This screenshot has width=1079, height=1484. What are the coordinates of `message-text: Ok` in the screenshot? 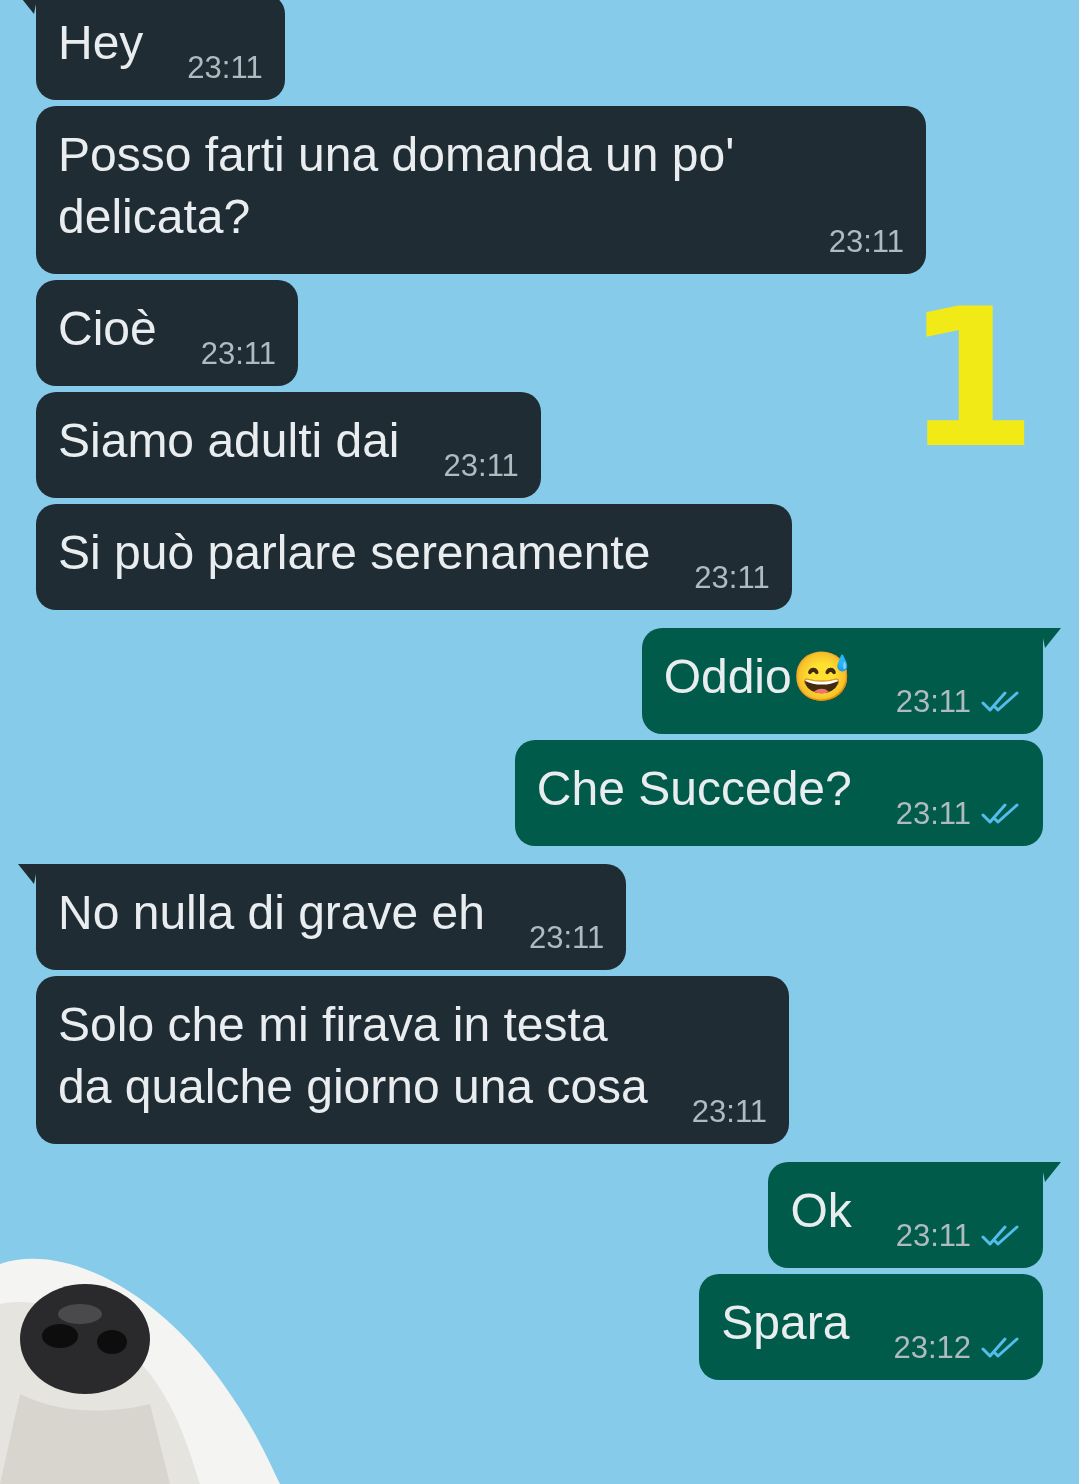 It's located at (821, 1211).